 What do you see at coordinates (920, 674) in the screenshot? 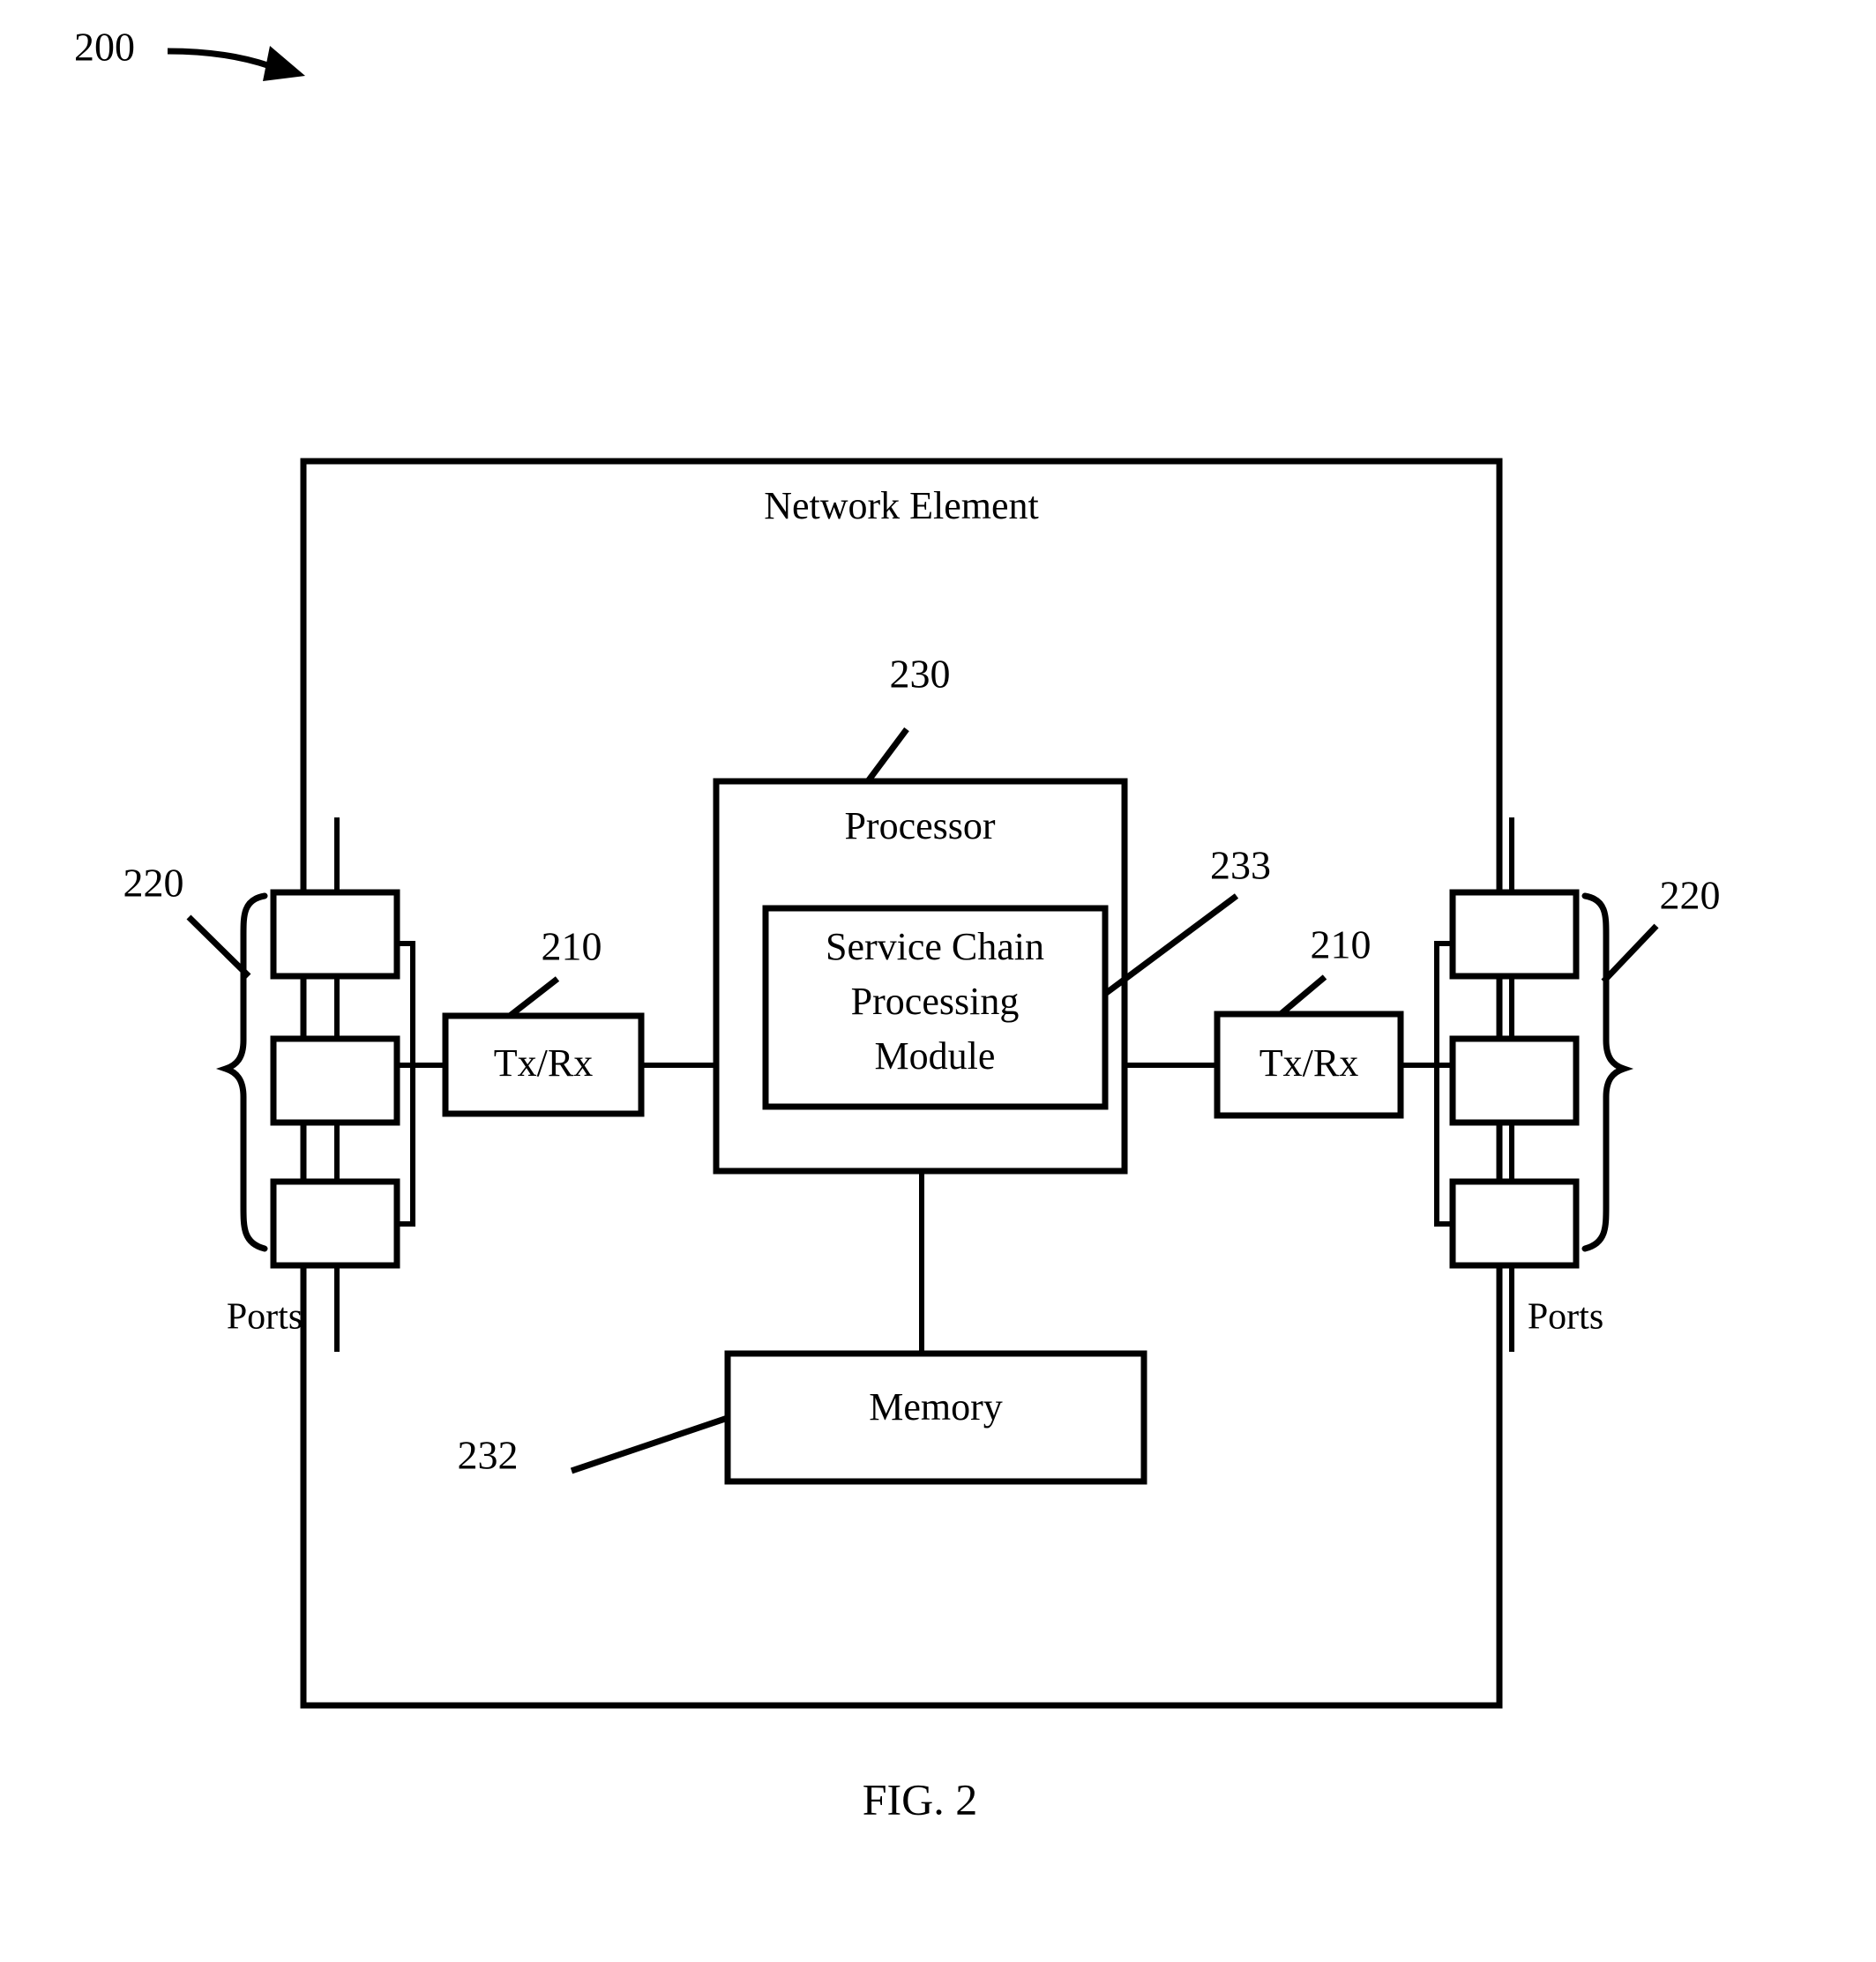
I see `reference-230: 230` at bounding box center [920, 674].